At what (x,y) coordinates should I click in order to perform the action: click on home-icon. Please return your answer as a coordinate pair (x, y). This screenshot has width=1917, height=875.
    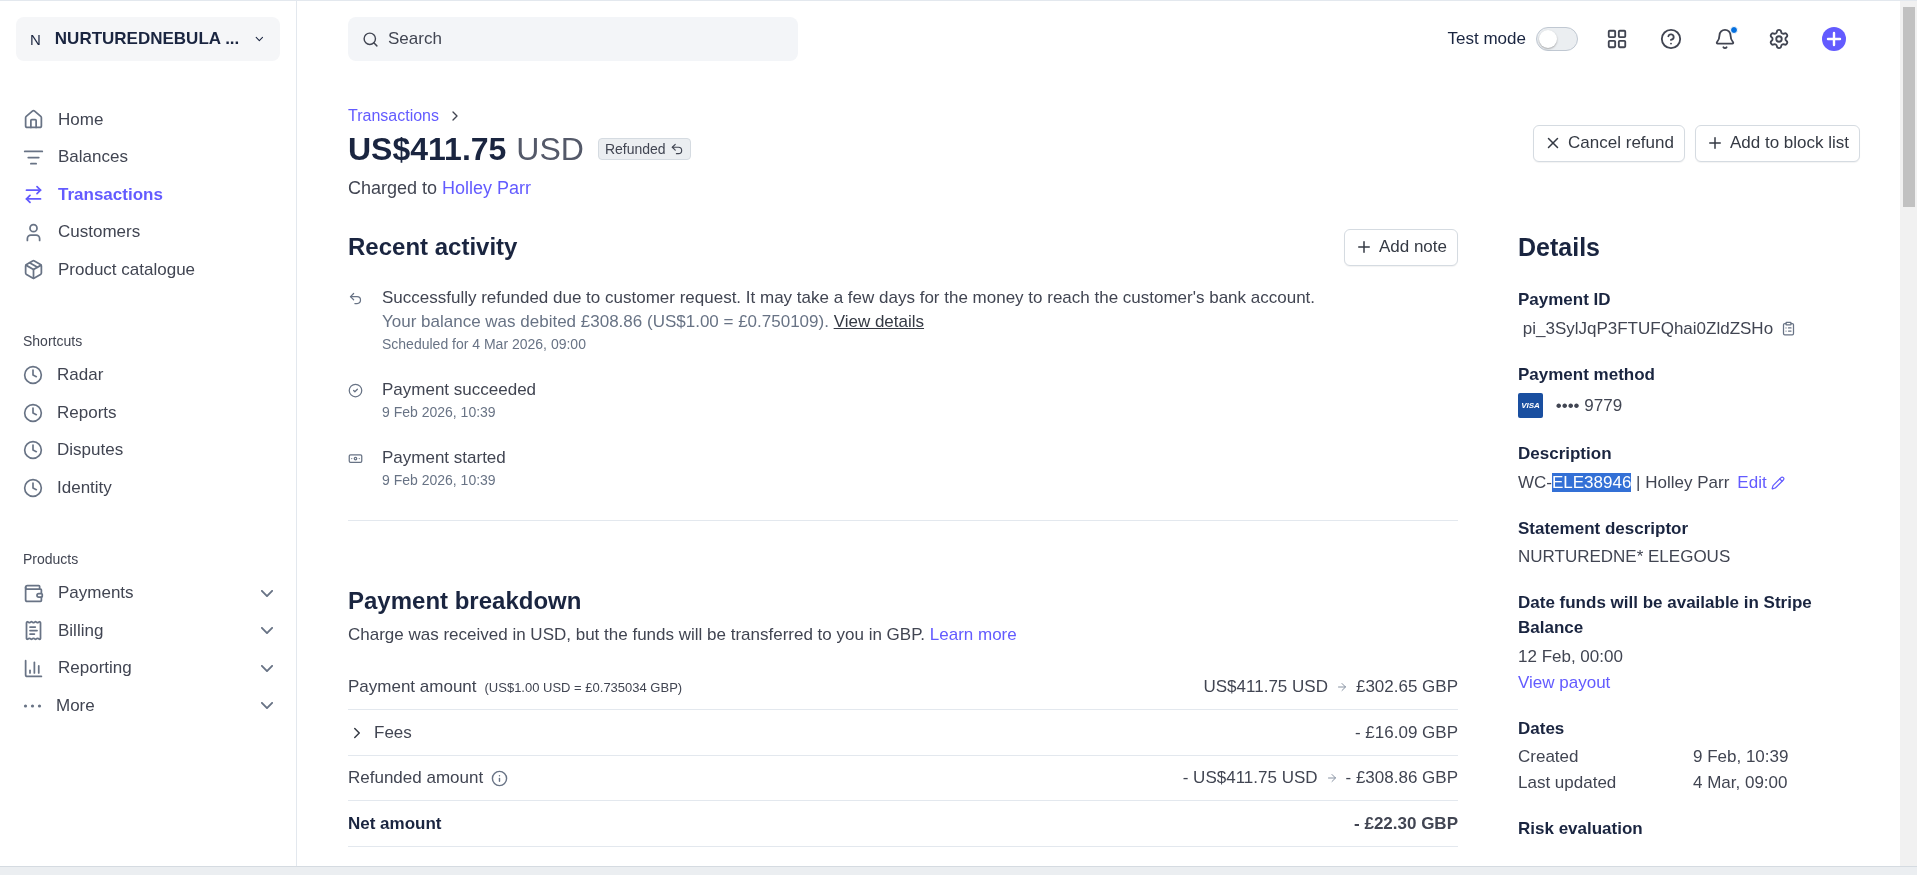
    Looking at the image, I should click on (33, 120).